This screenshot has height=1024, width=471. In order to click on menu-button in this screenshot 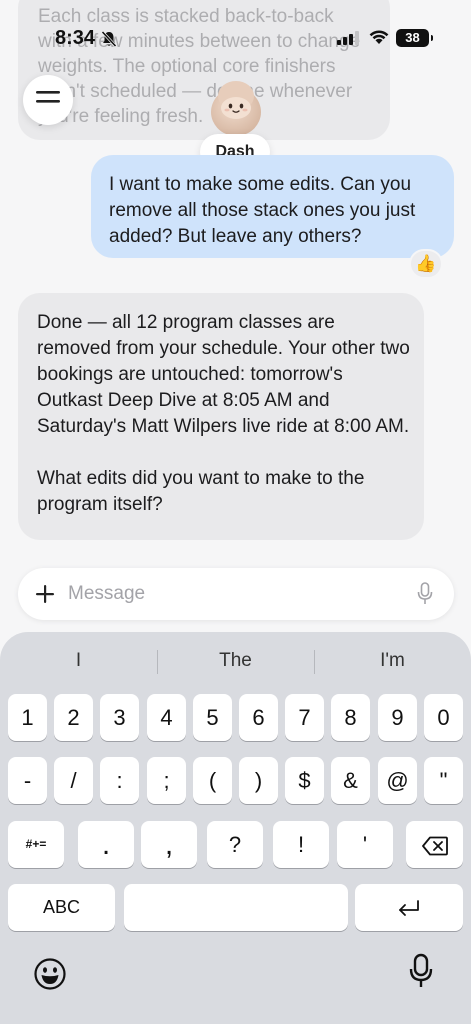, I will do `click(48, 100)`.